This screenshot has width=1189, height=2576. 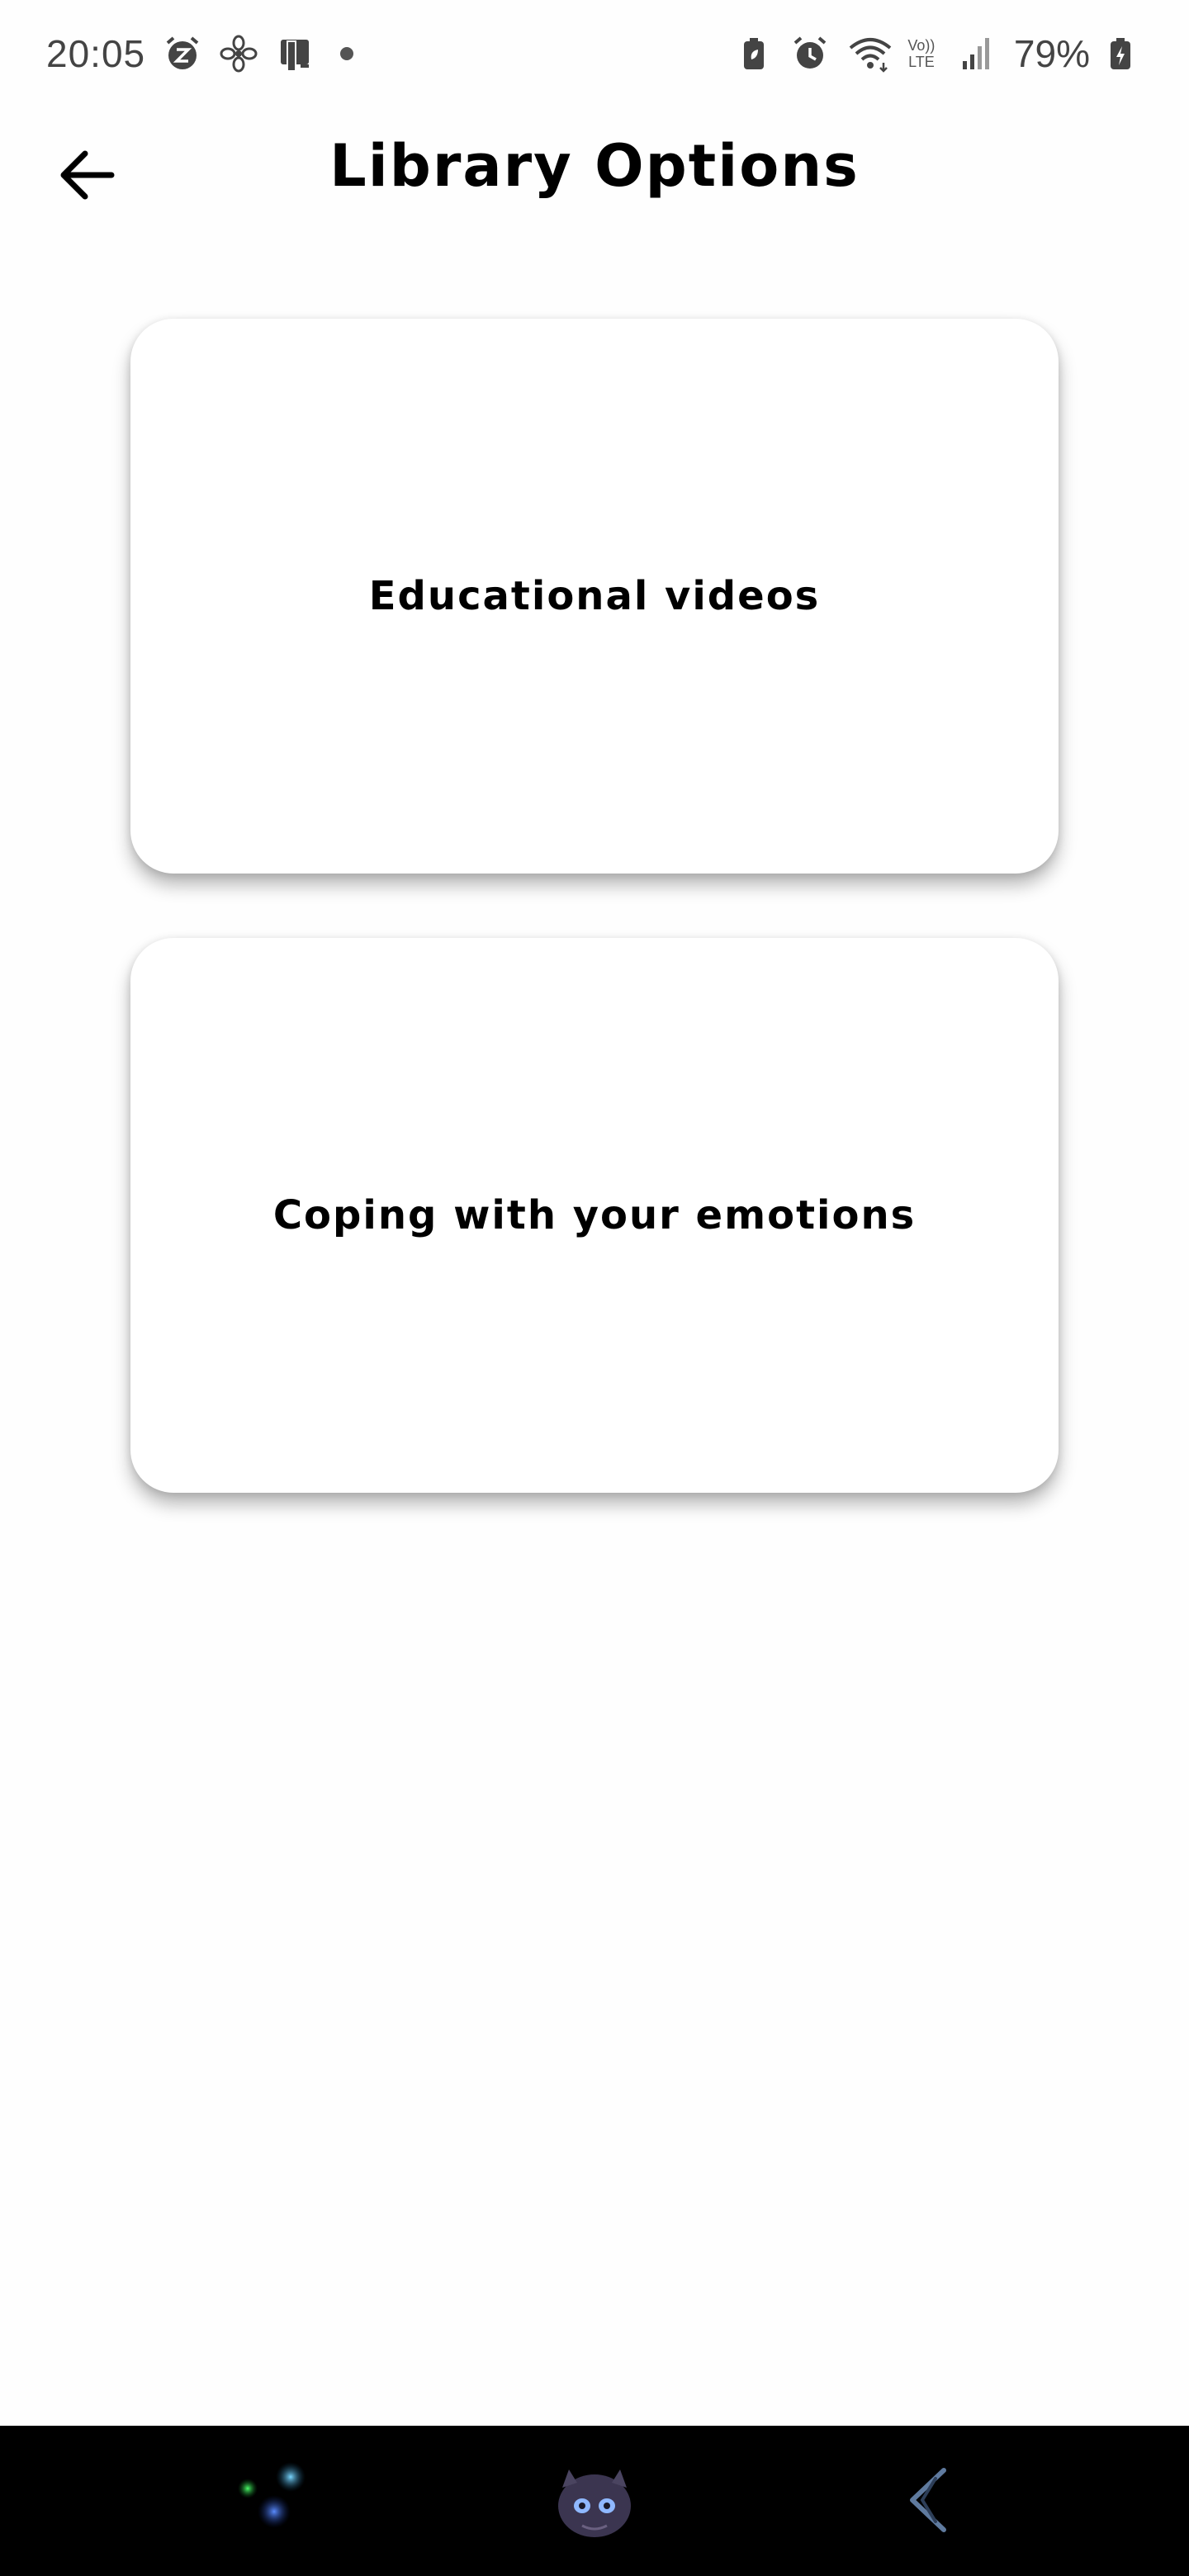 What do you see at coordinates (754, 54) in the screenshot?
I see `battery-saver-icon` at bounding box center [754, 54].